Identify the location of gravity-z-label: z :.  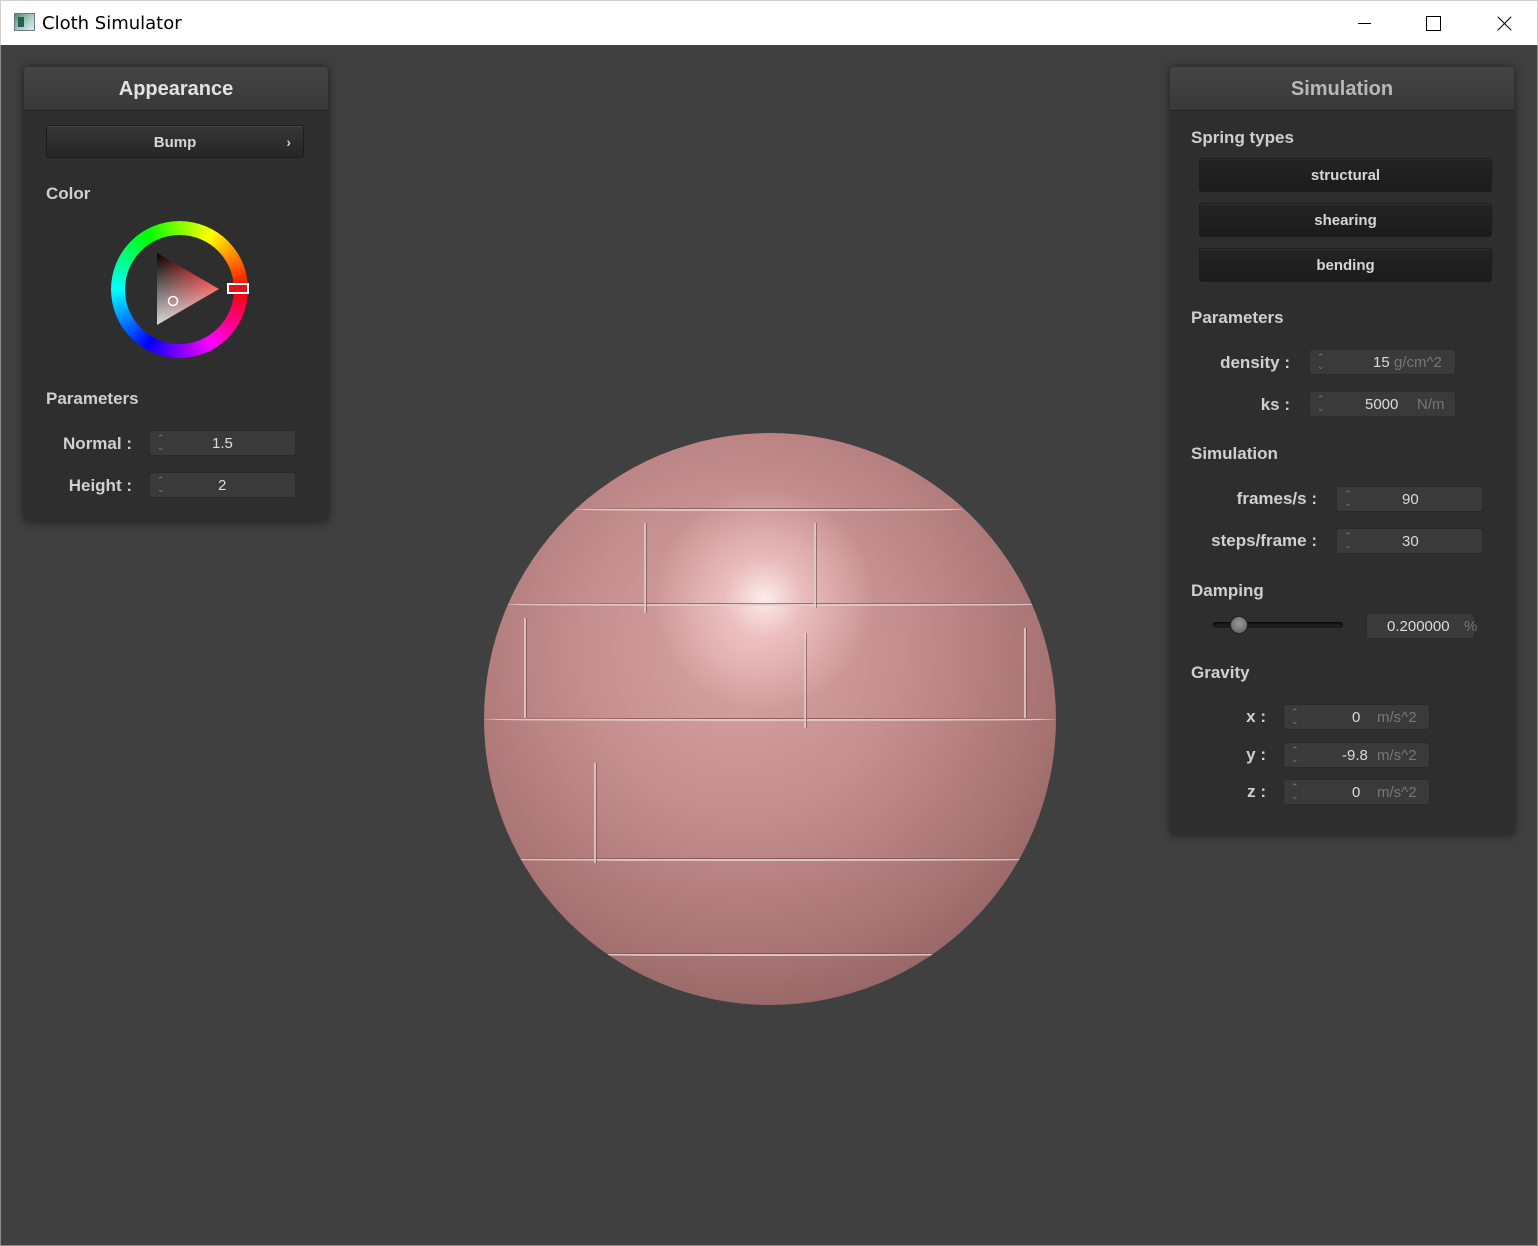
(1256, 791).